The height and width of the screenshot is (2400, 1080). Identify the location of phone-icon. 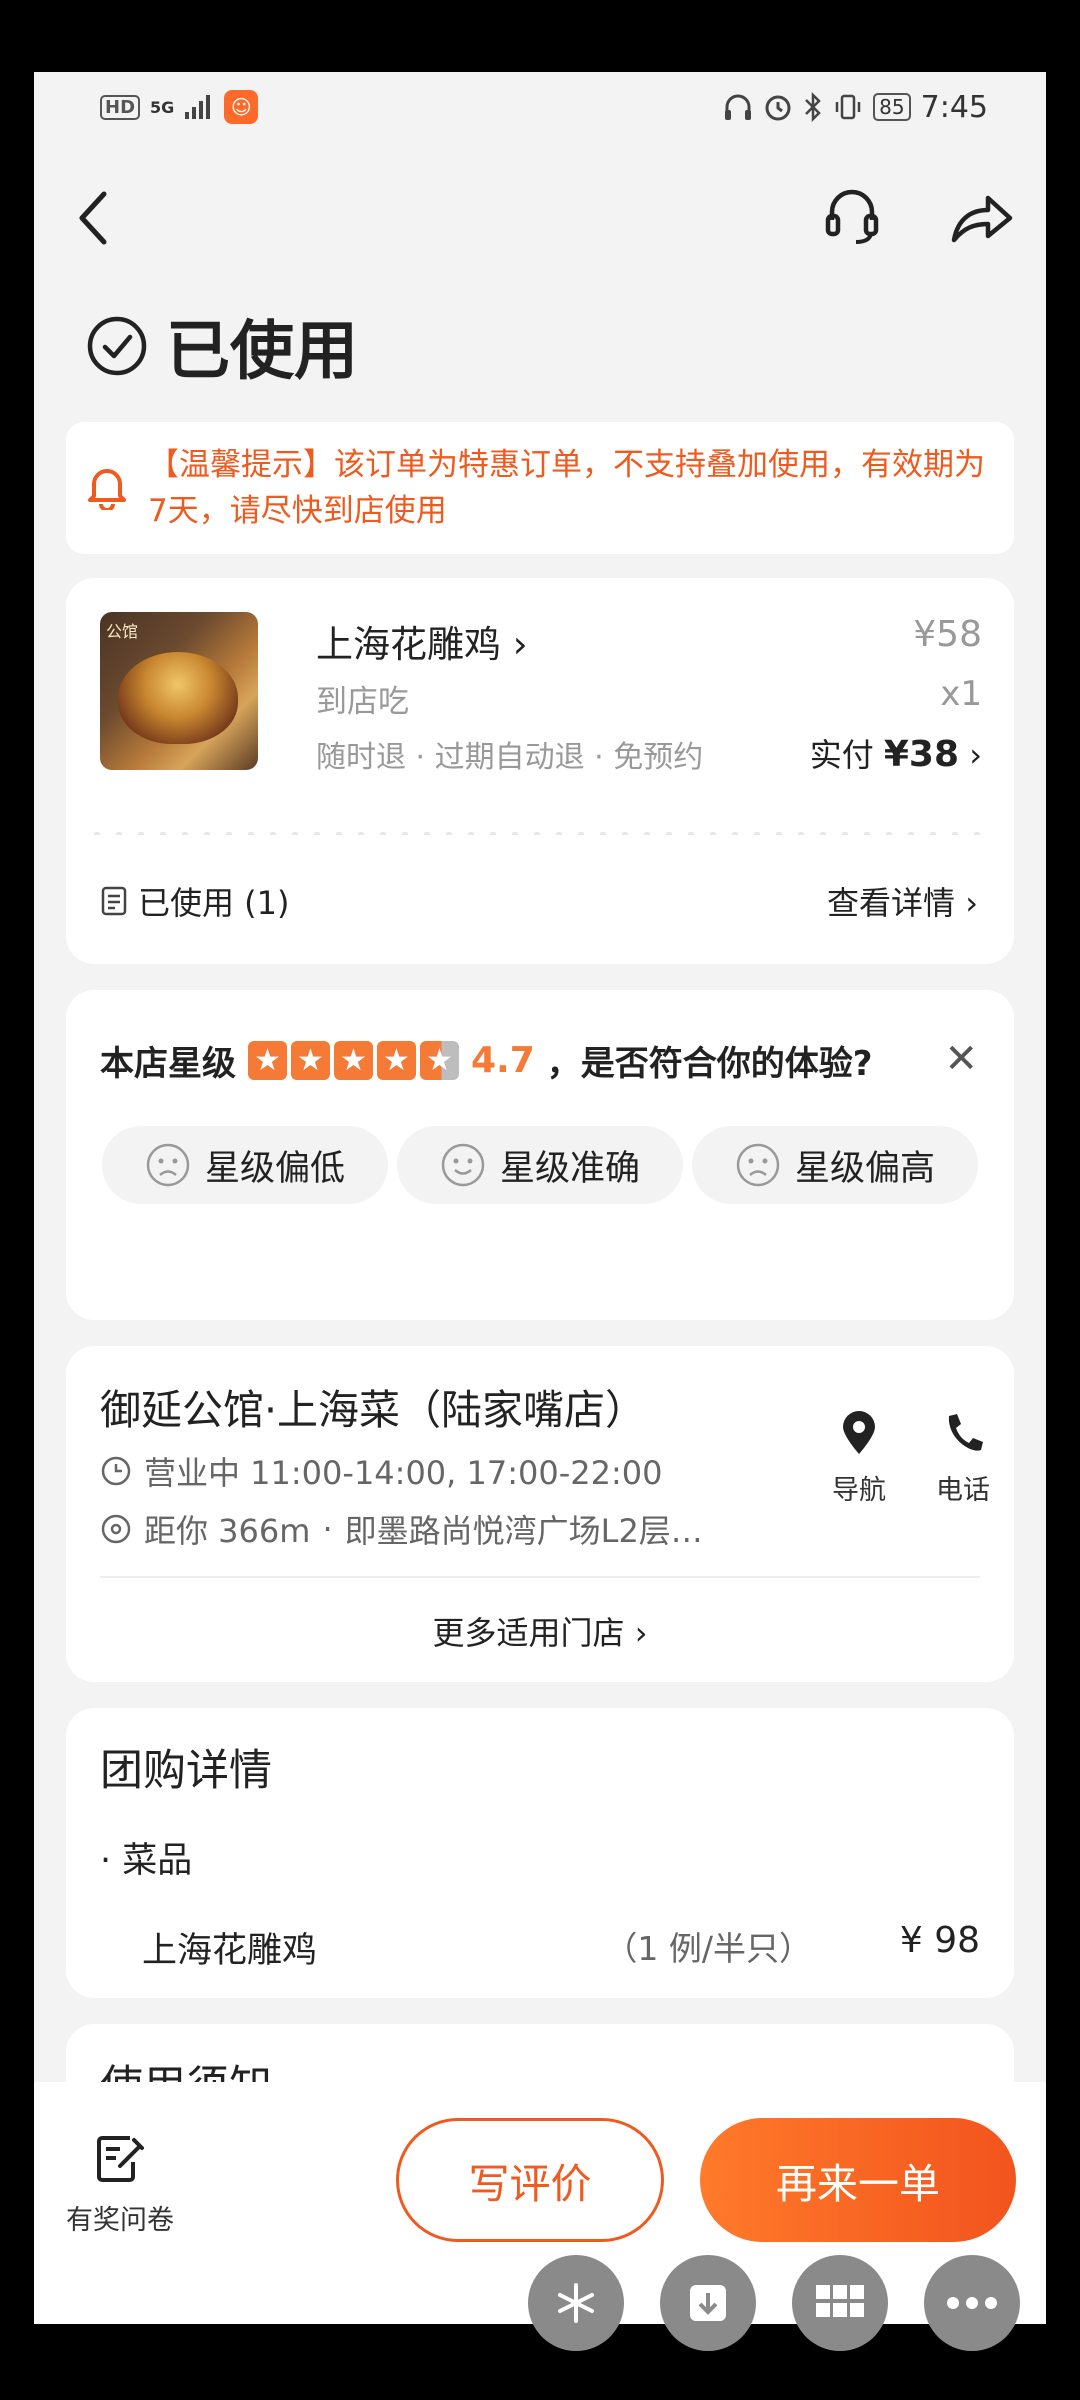
(965, 1432).